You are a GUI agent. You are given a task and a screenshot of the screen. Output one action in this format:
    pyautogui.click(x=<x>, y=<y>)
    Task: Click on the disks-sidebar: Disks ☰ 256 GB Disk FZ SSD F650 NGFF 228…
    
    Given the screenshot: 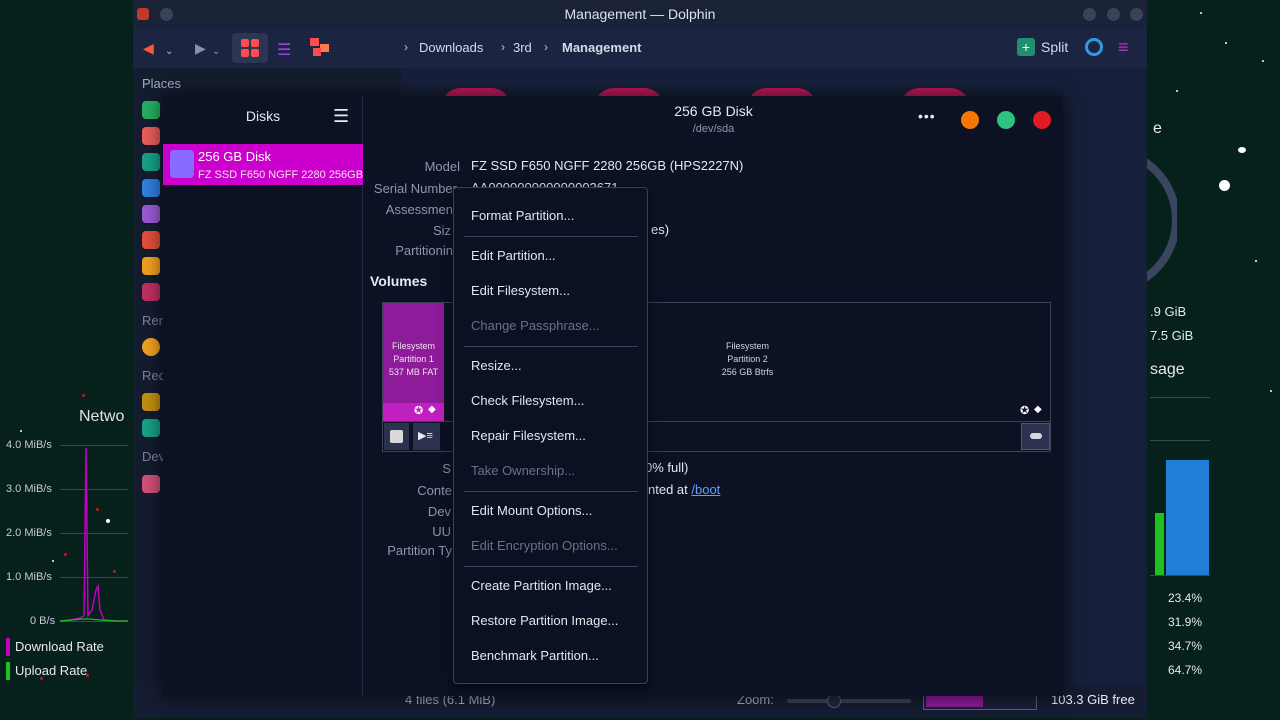 What is the action you would take?
    pyautogui.click(x=263, y=396)
    